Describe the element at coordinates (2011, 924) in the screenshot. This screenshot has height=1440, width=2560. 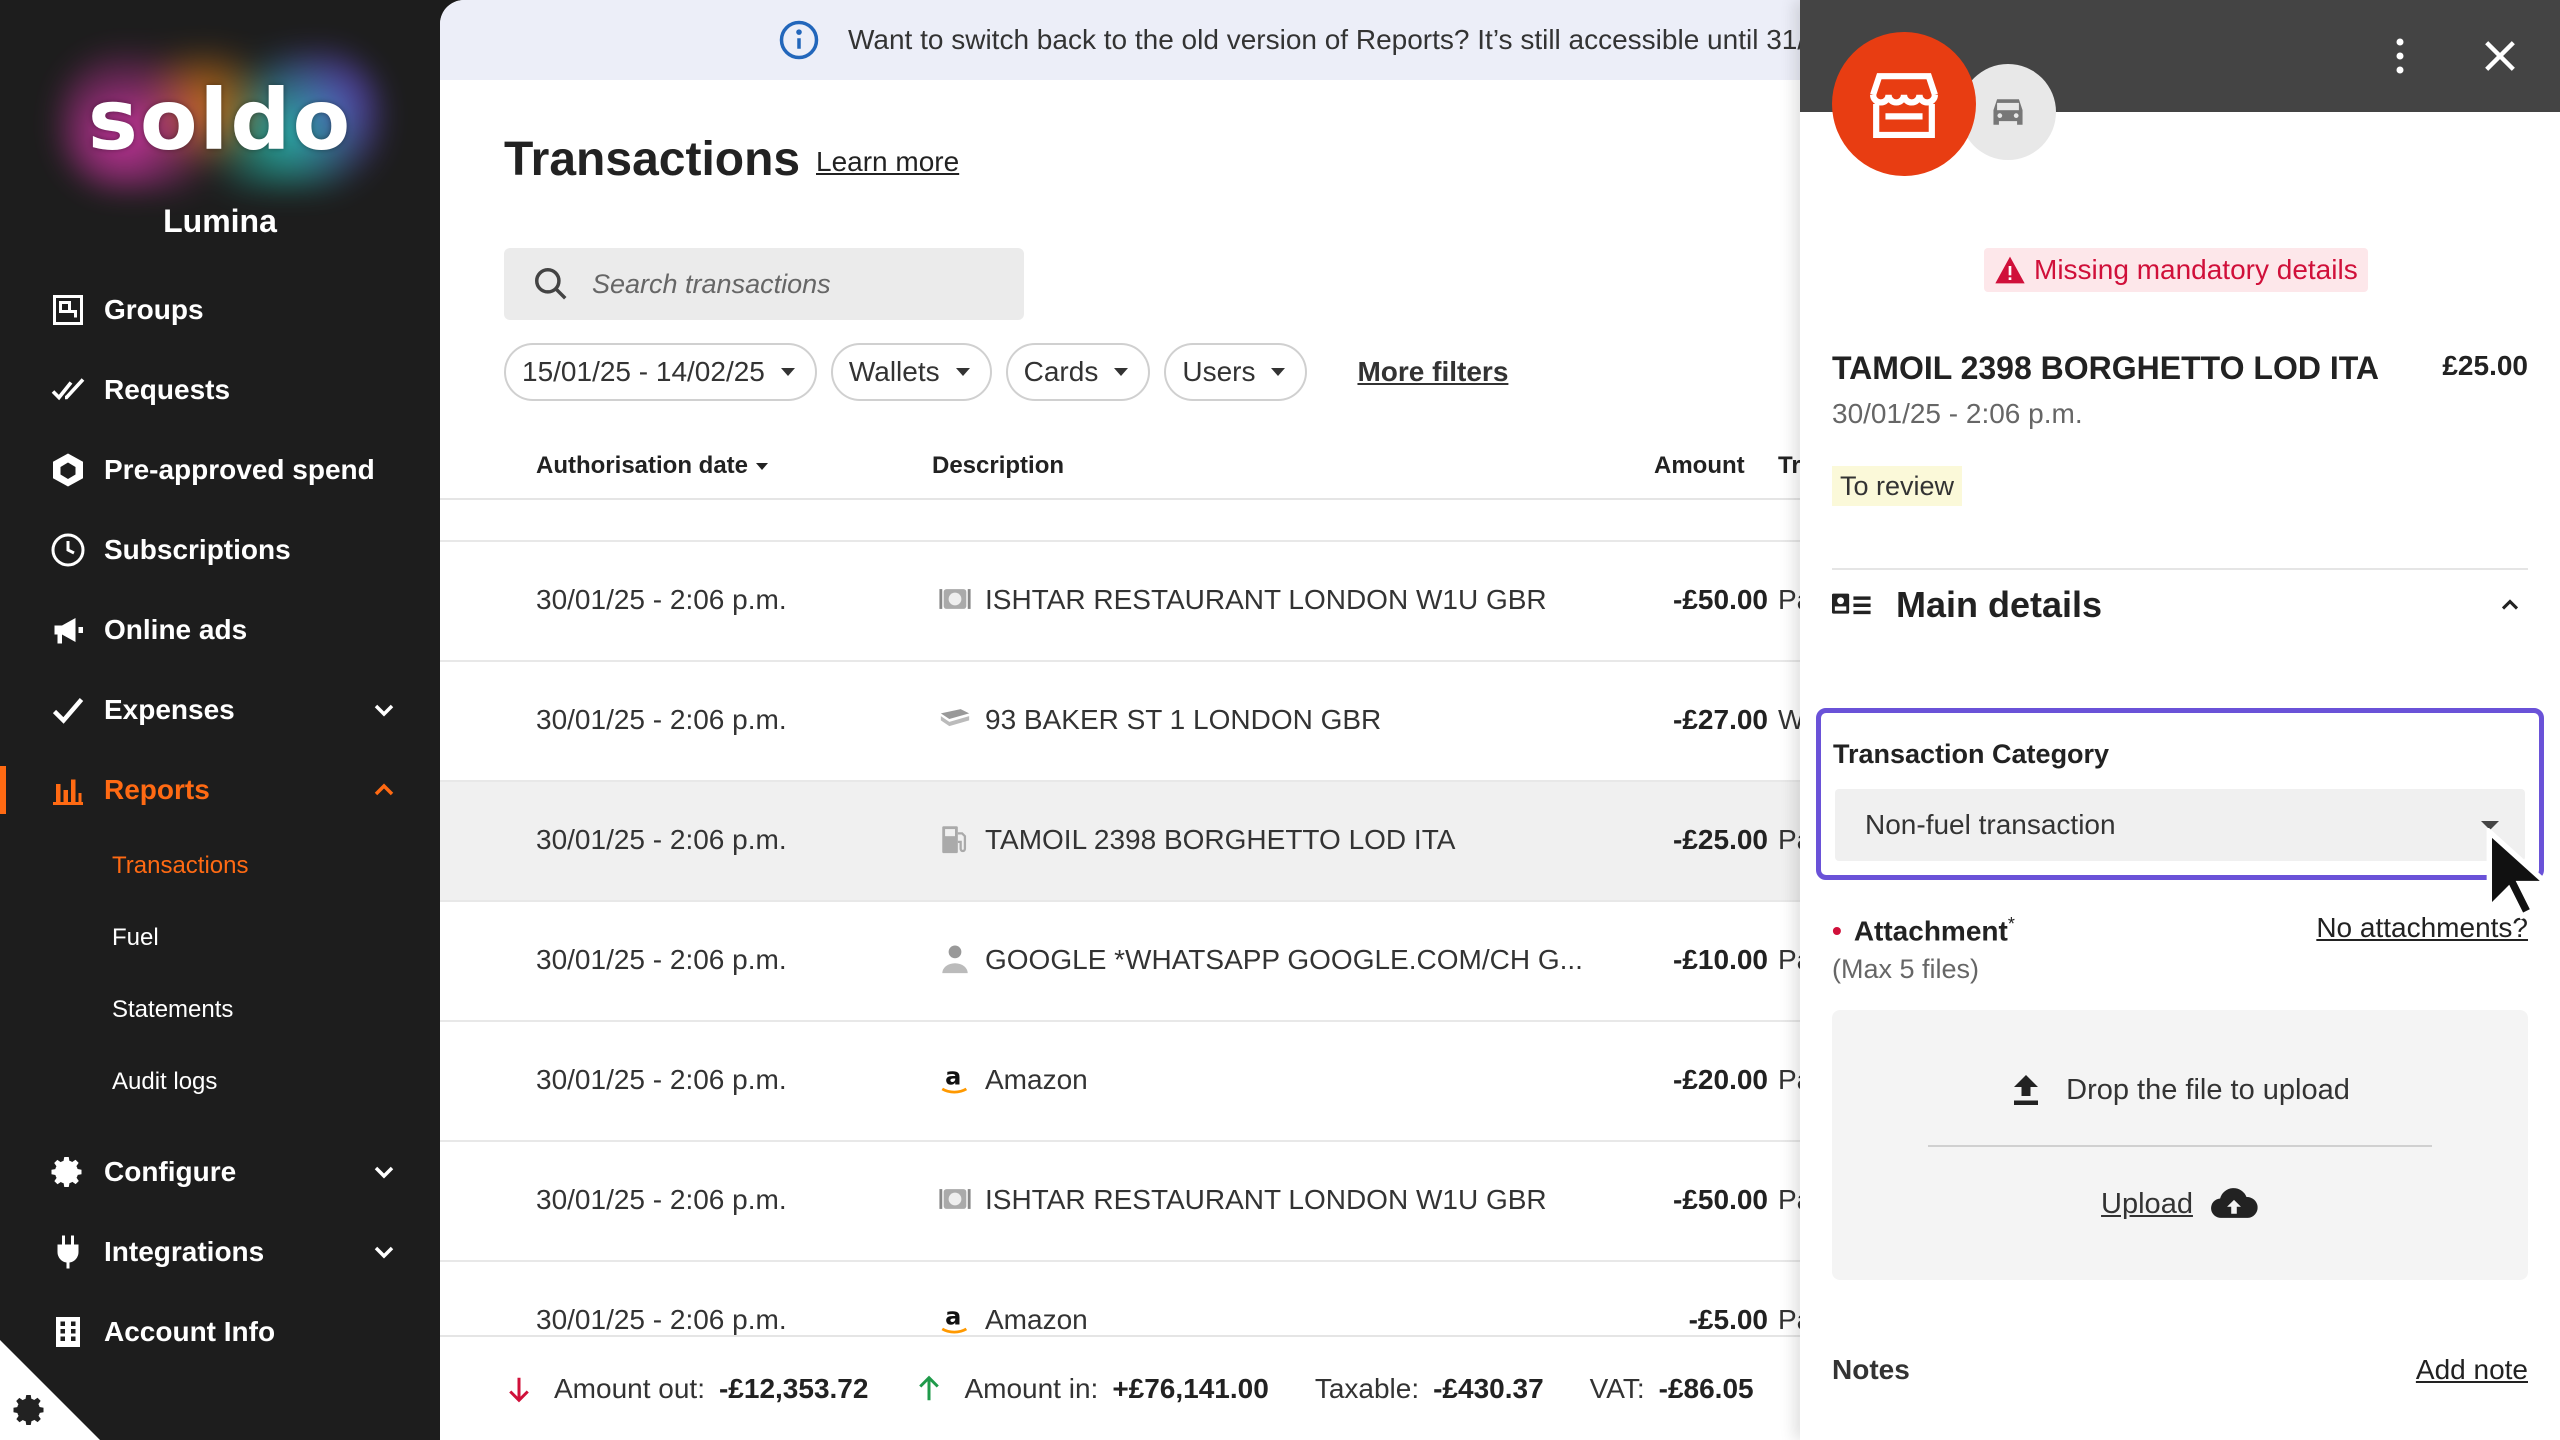
I see `required-asterisk: *` at that location.